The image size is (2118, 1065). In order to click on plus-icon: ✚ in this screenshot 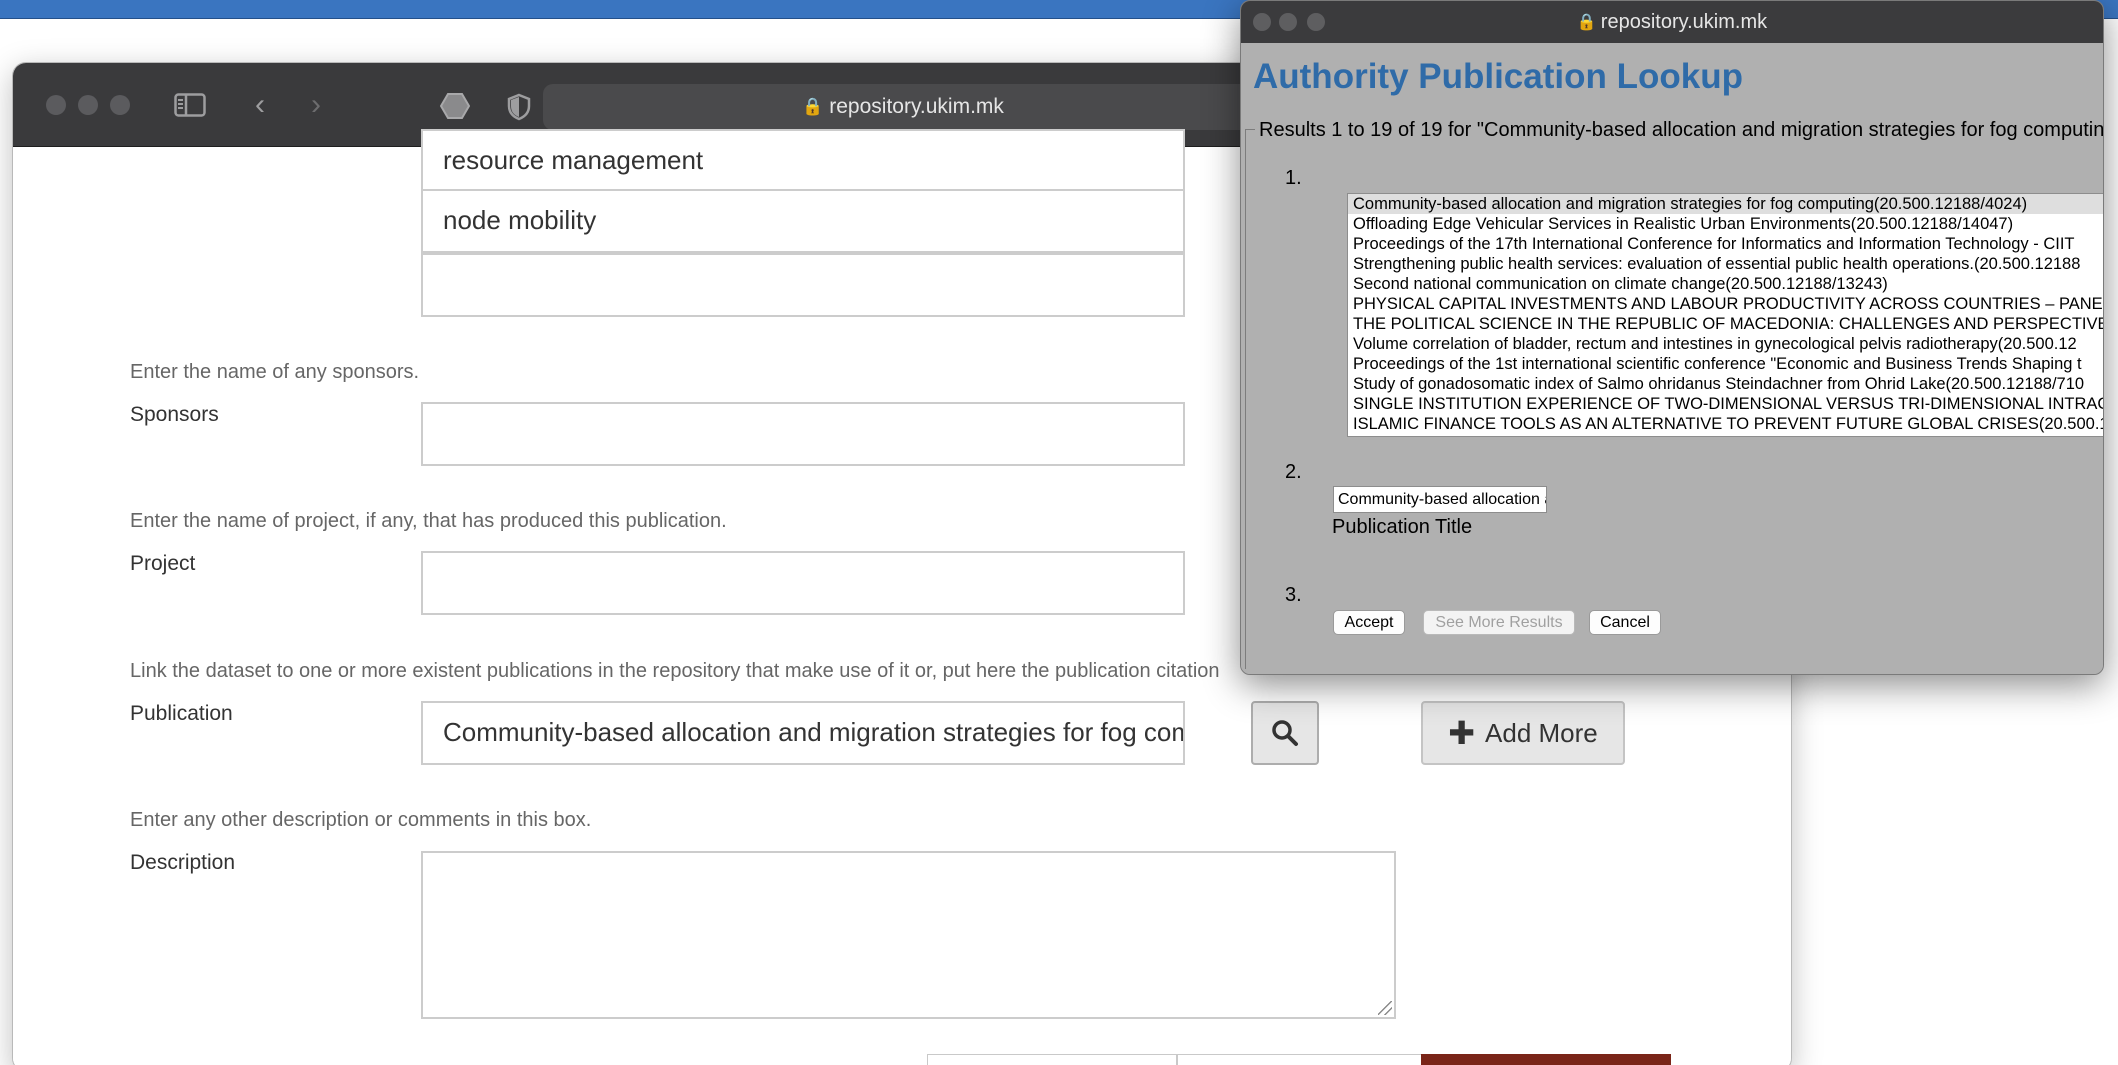, I will do `click(1462, 733)`.